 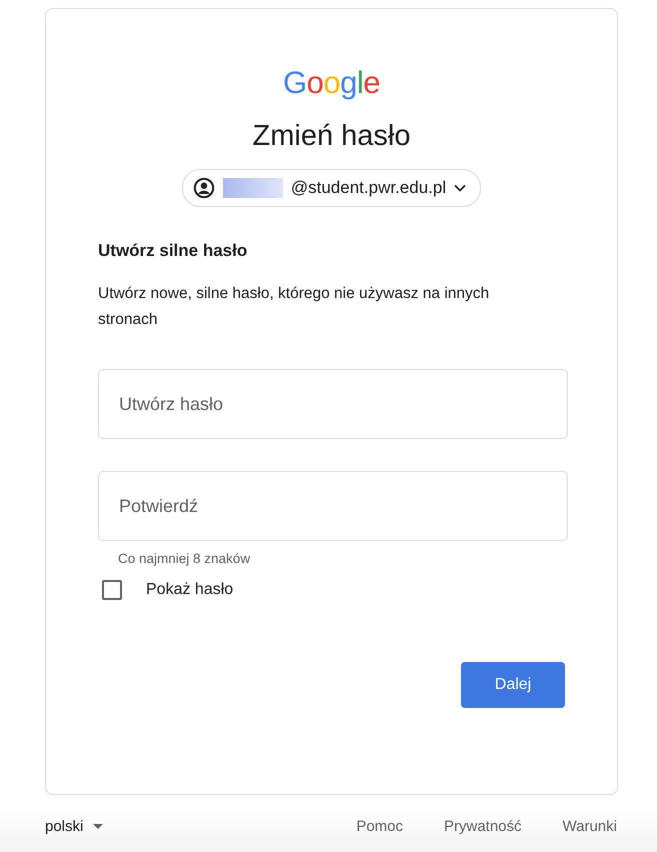 What do you see at coordinates (589, 826) in the screenshot?
I see `footer-link: Warunki` at bounding box center [589, 826].